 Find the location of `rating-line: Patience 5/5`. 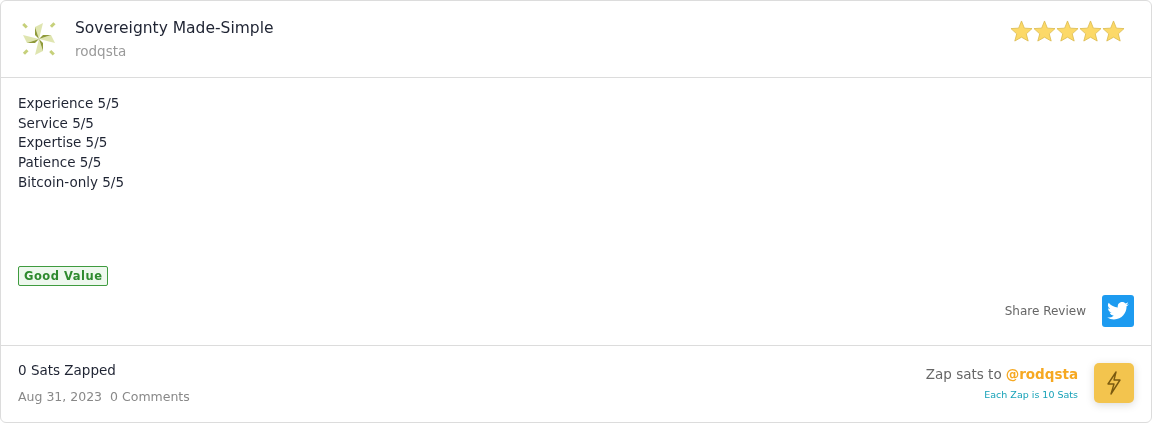

rating-line: Patience 5/5 is located at coordinates (60, 163).